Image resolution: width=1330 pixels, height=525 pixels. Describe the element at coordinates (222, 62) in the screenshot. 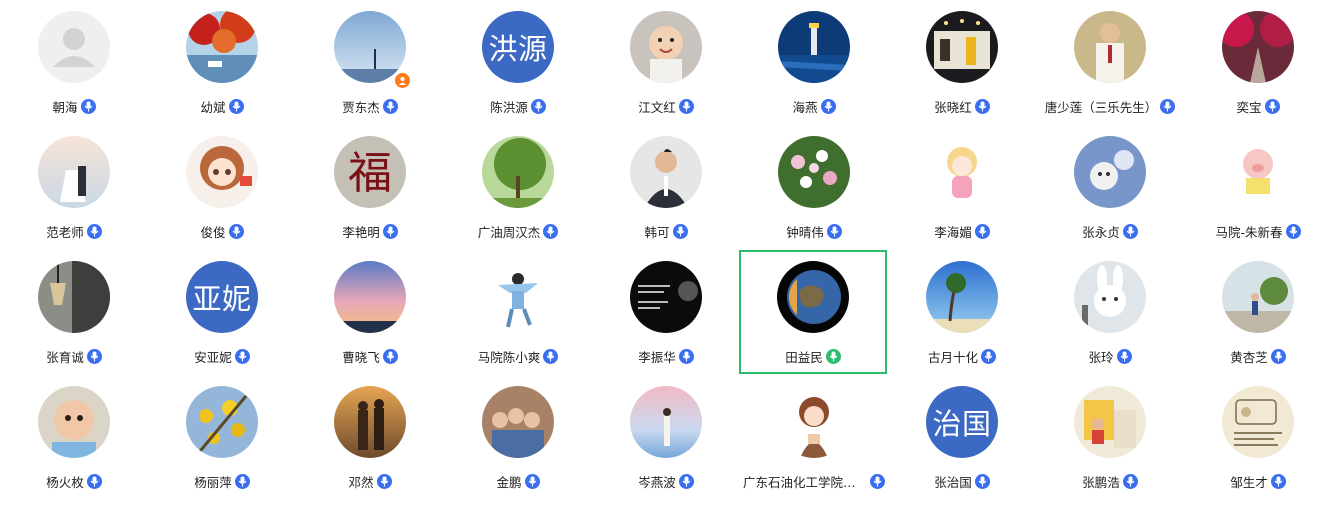

I see `participant-tile: 幼斌` at that location.